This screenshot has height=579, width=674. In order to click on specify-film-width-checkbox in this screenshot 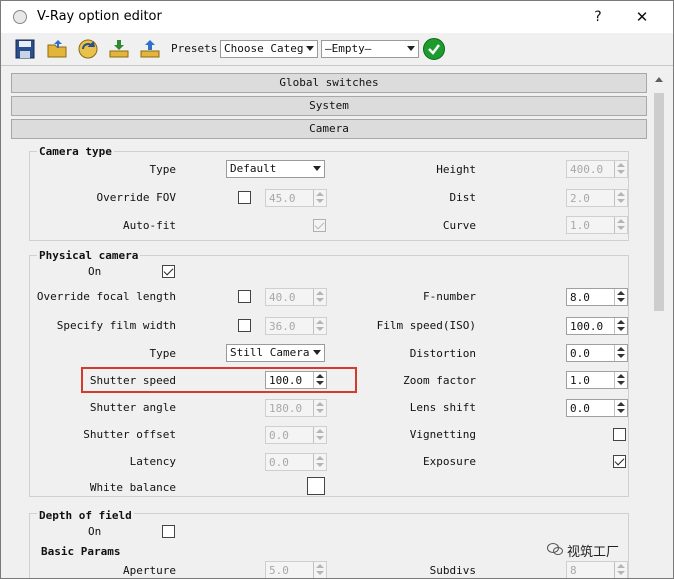, I will do `click(244, 325)`.